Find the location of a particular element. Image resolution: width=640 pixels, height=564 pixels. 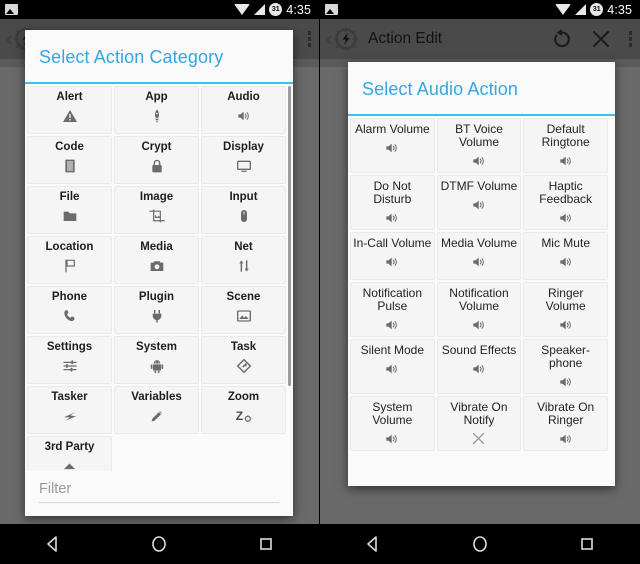

grid-cell-vibrate-on-ringer: Vibrate On Ringer is located at coordinates (565, 423).